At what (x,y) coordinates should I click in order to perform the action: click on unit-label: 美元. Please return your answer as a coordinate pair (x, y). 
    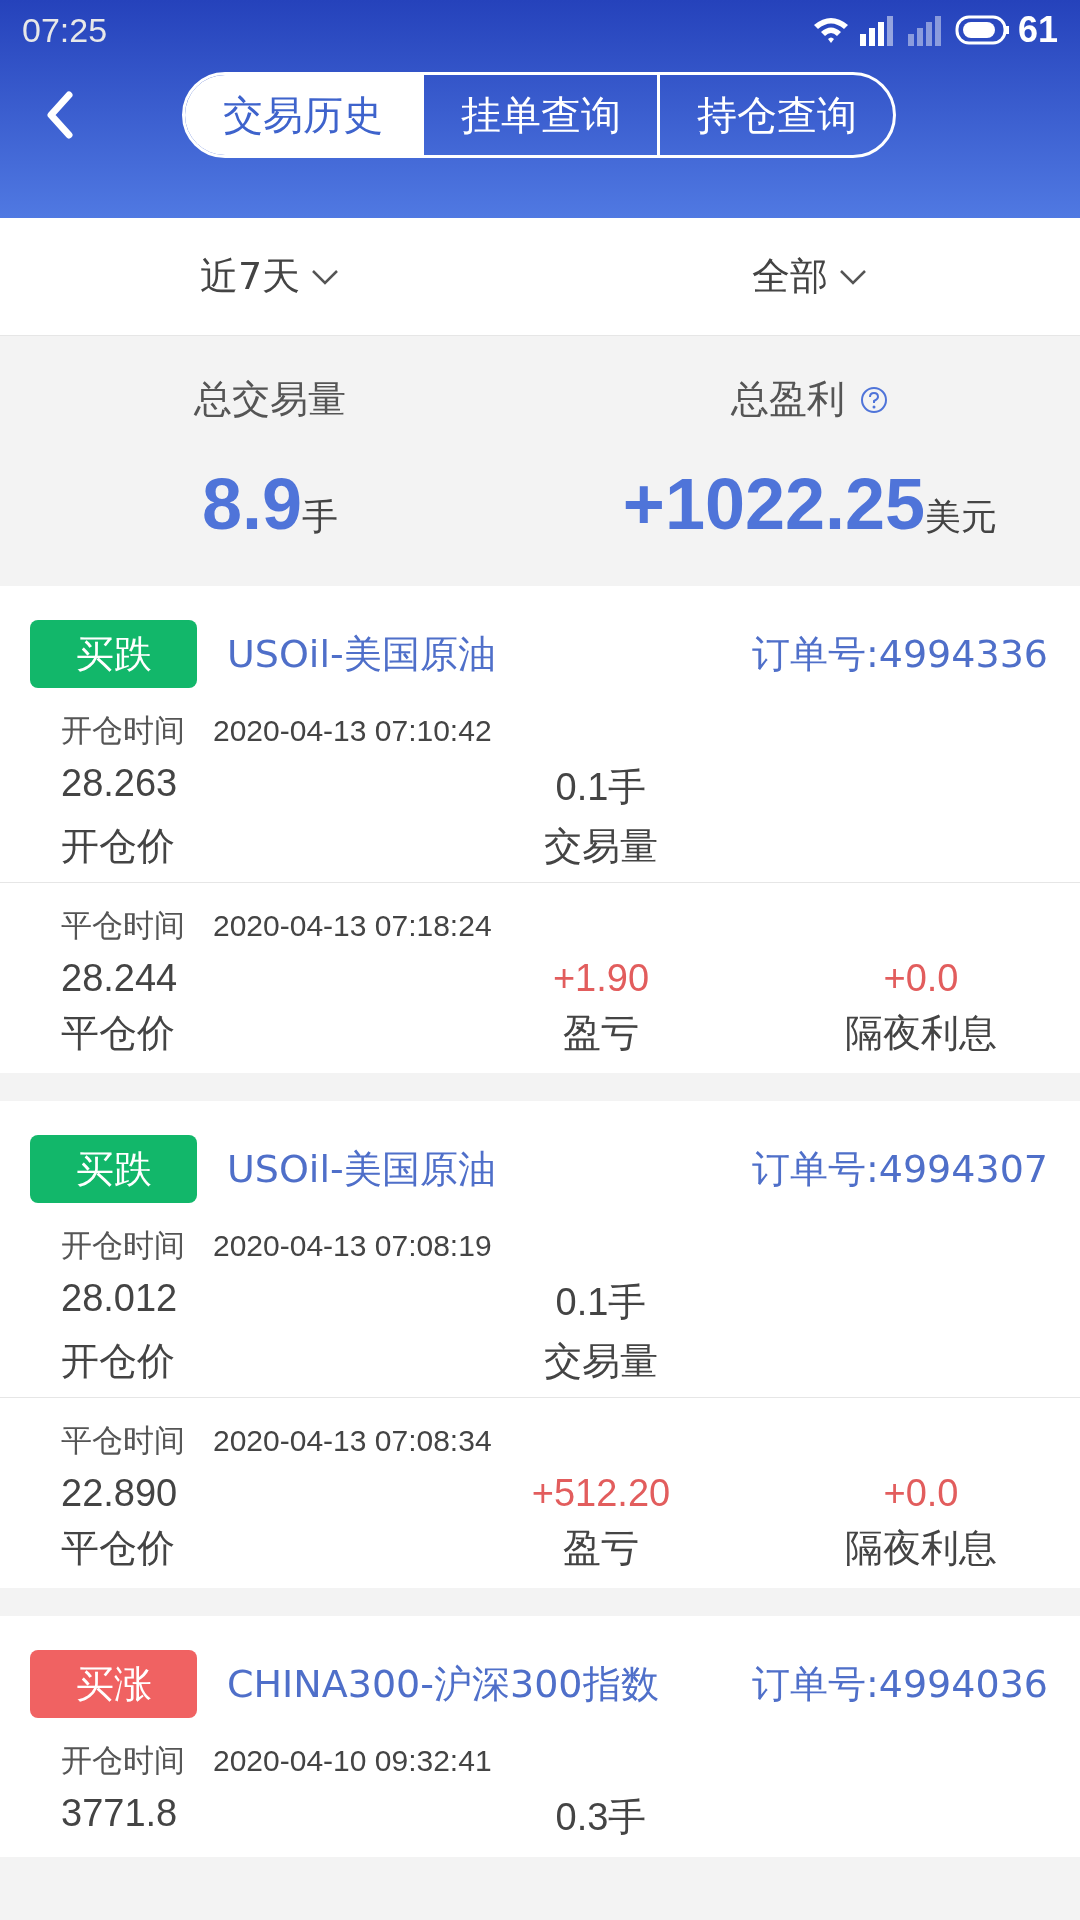
    Looking at the image, I should click on (961, 517).